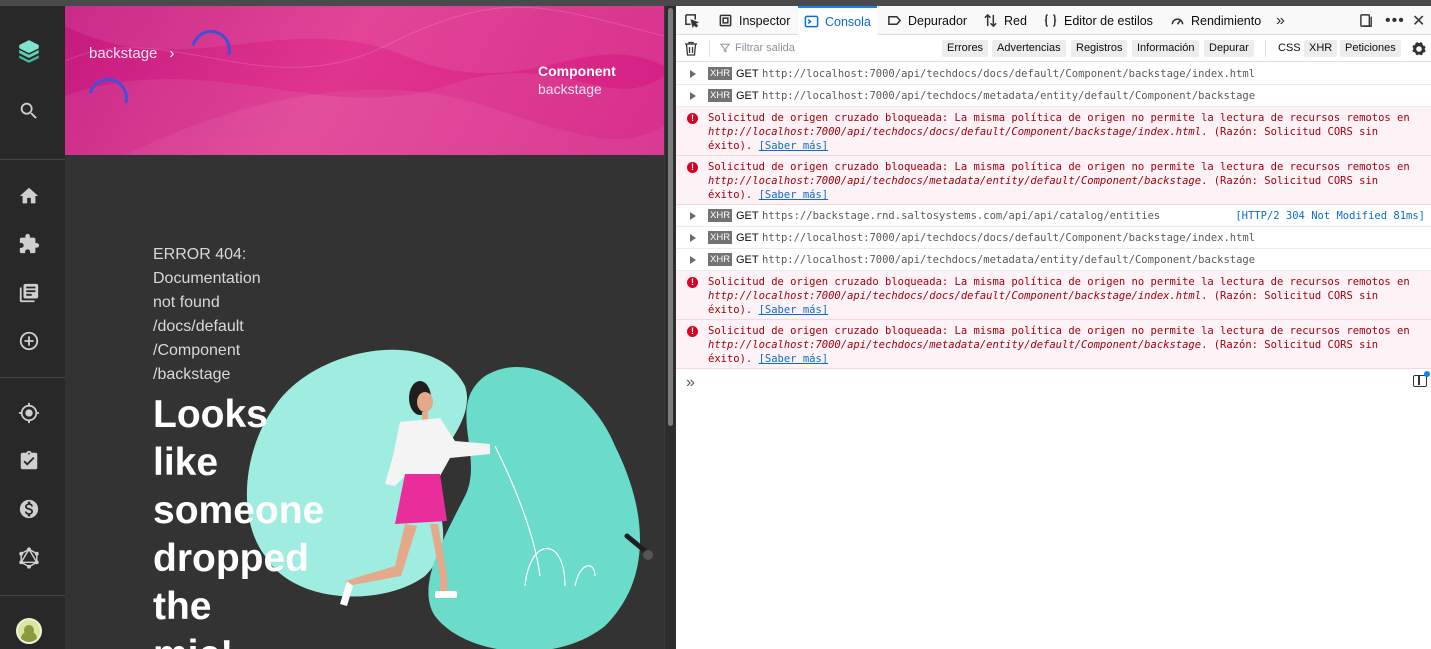  I want to click on element-picker-button, so click(691, 20).